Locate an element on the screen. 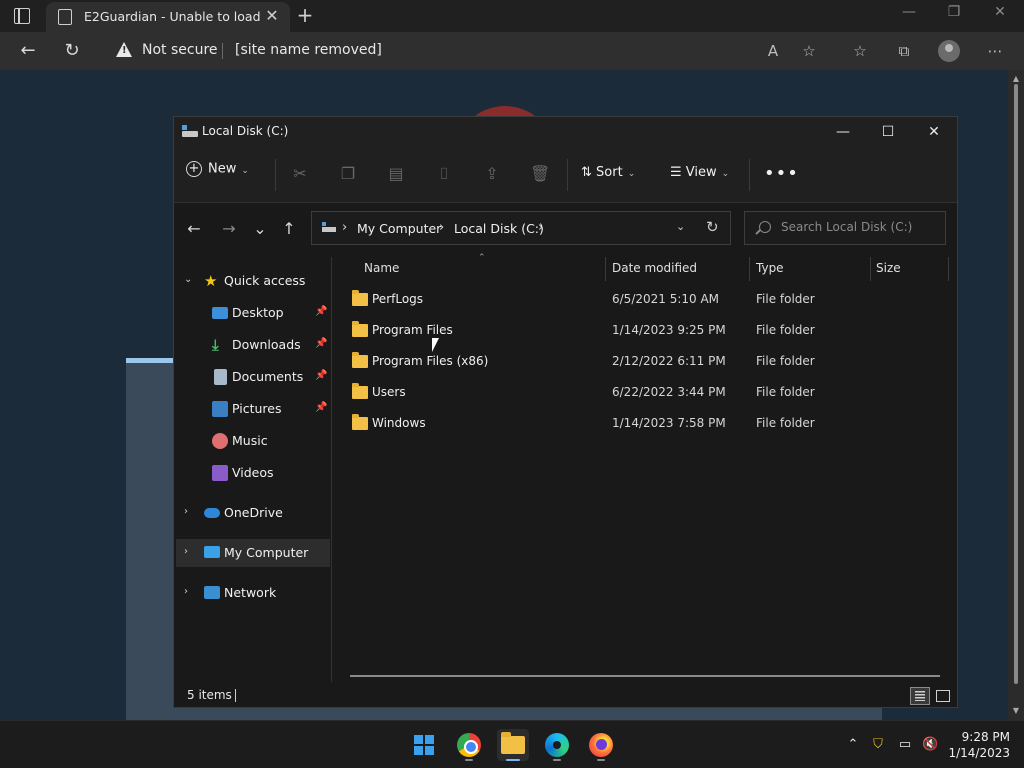 This screenshot has width=1024, height=768. new-button: + New ⌄ is located at coordinates (217, 174).